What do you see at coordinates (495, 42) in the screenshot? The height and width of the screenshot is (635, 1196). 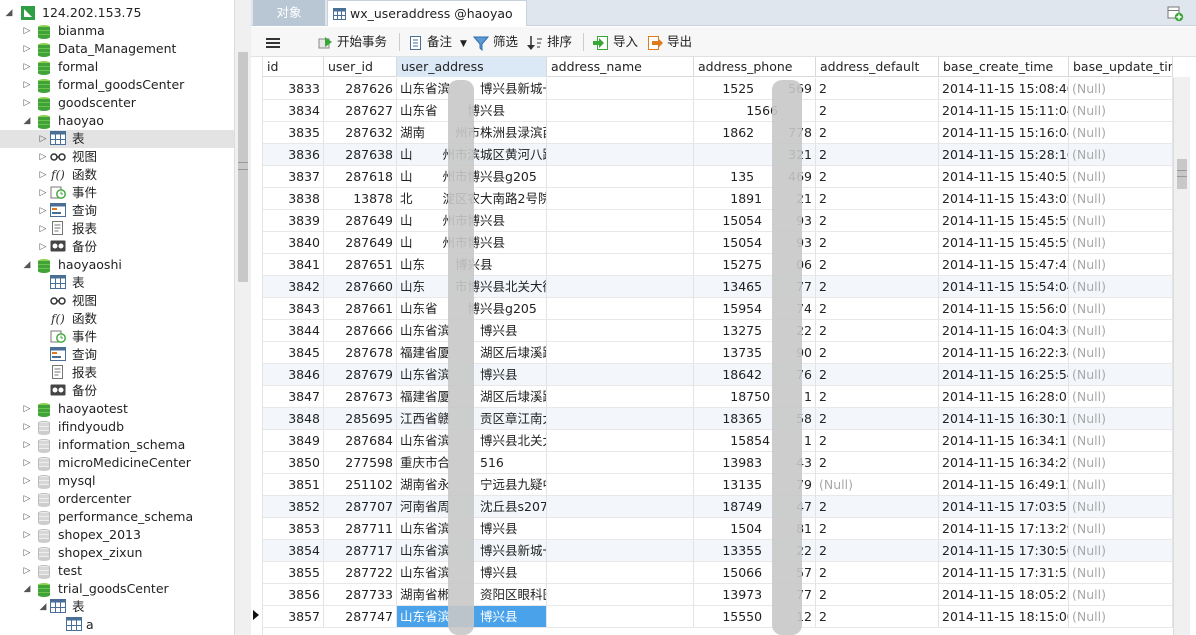 I see `filter-button: 筛选` at bounding box center [495, 42].